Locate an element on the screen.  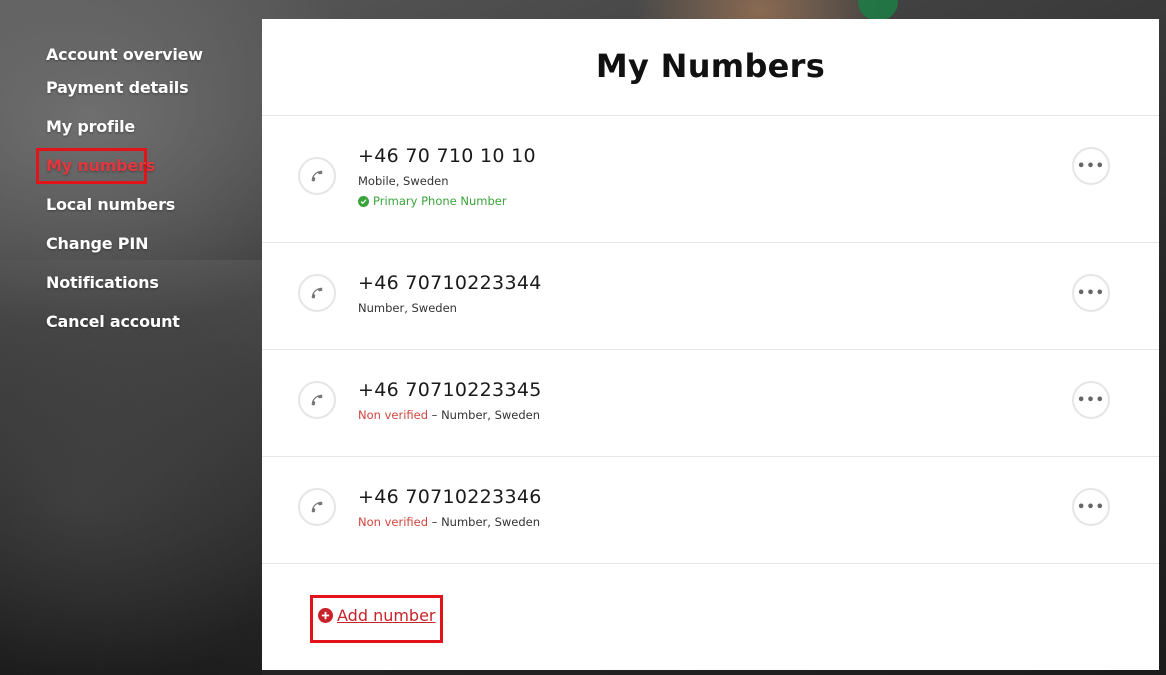
primary-label: Primary Phone Number is located at coordinates (440, 201).